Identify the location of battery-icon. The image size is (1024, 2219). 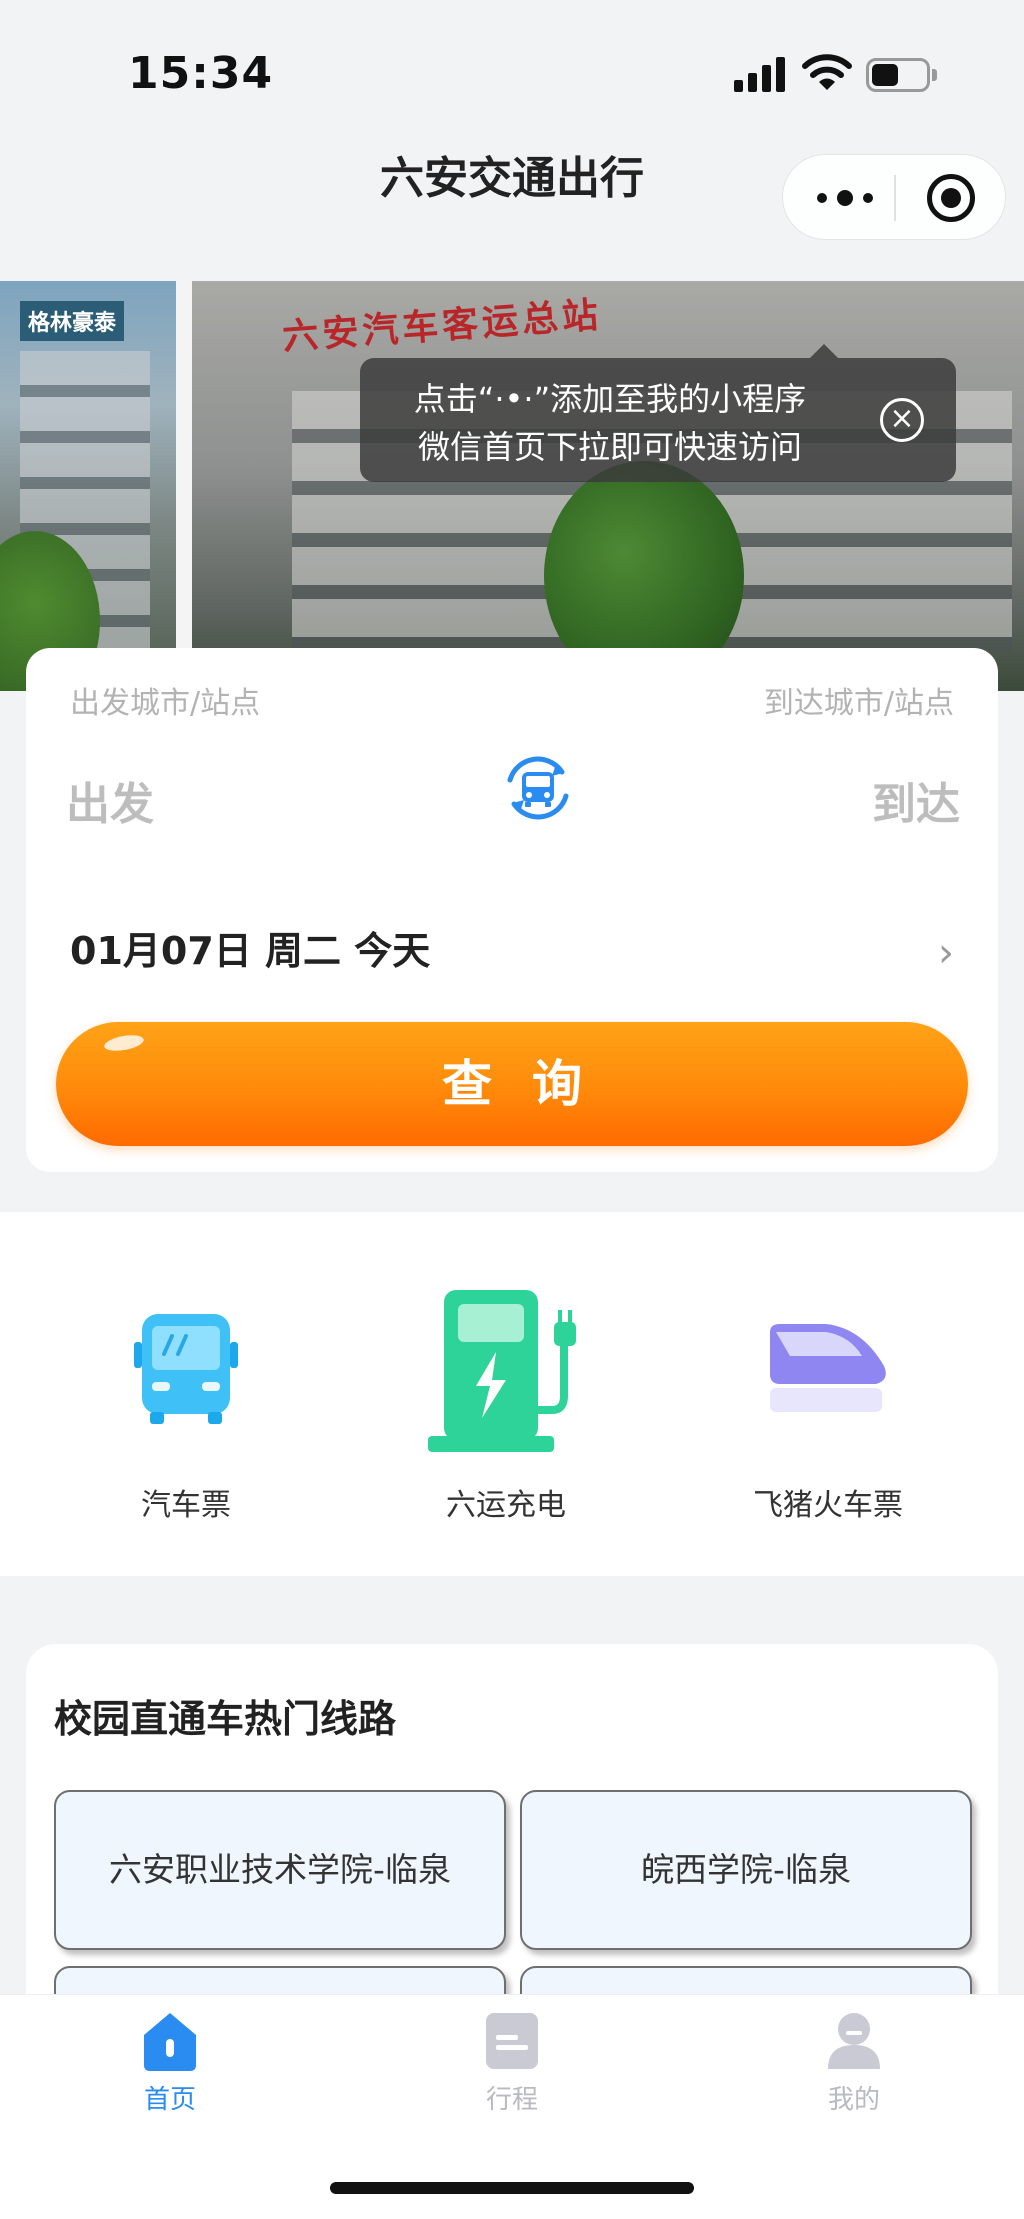
(901, 75).